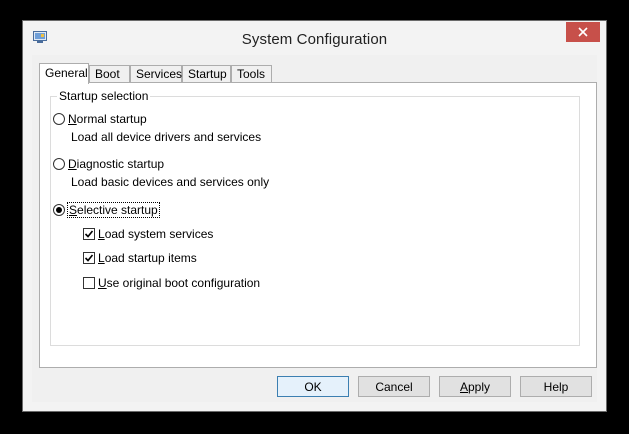 This screenshot has height=434, width=629. I want to click on tab-general: General, so click(64, 73).